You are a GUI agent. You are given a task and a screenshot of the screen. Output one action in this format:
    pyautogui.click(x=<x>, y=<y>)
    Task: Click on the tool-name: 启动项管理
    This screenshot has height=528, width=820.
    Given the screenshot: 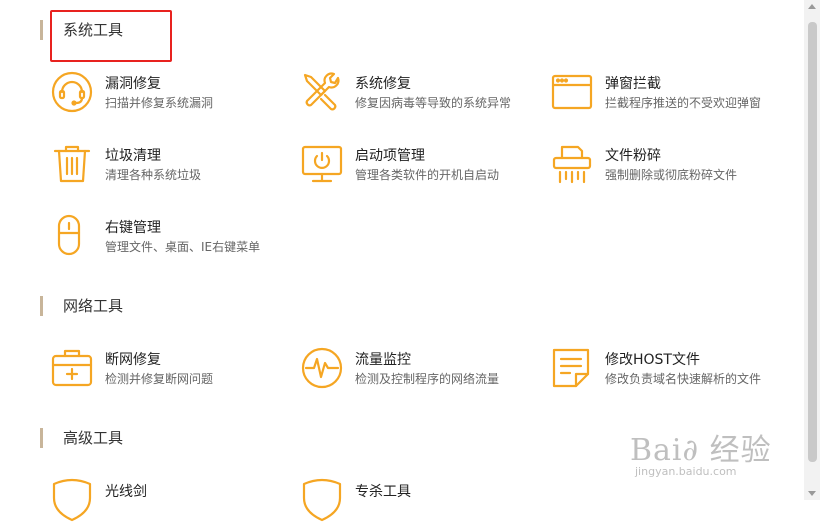 What is the action you would take?
    pyautogui.click(x=390, y=156)
    